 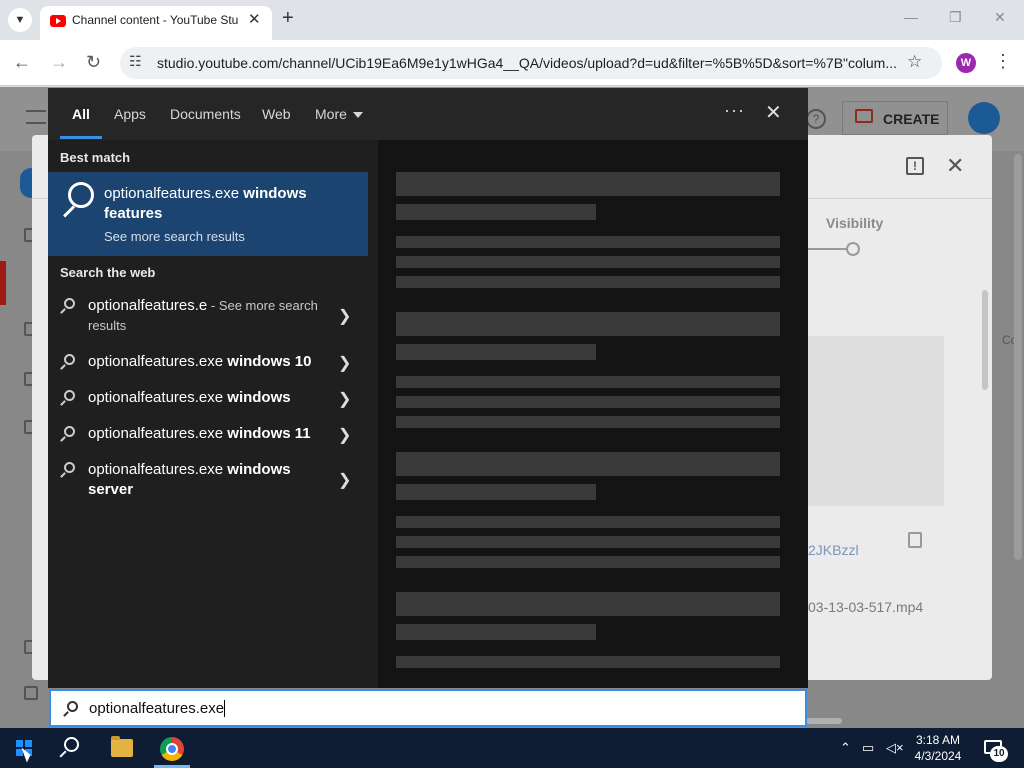 What do you see at coordinates (966, 63) in the screenshot?
I see `profile-avatar: W` at bounding box center [966, 63].